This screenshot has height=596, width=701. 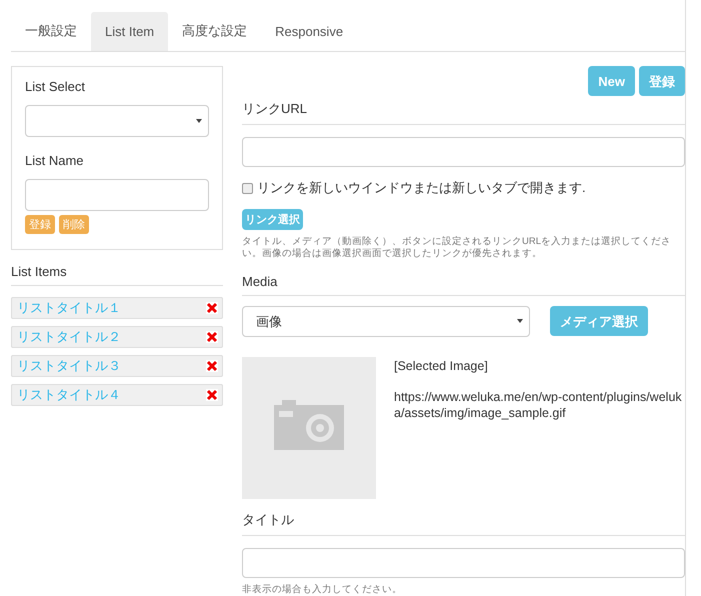 I want to click on checkbox, so click(x=247, y=188).